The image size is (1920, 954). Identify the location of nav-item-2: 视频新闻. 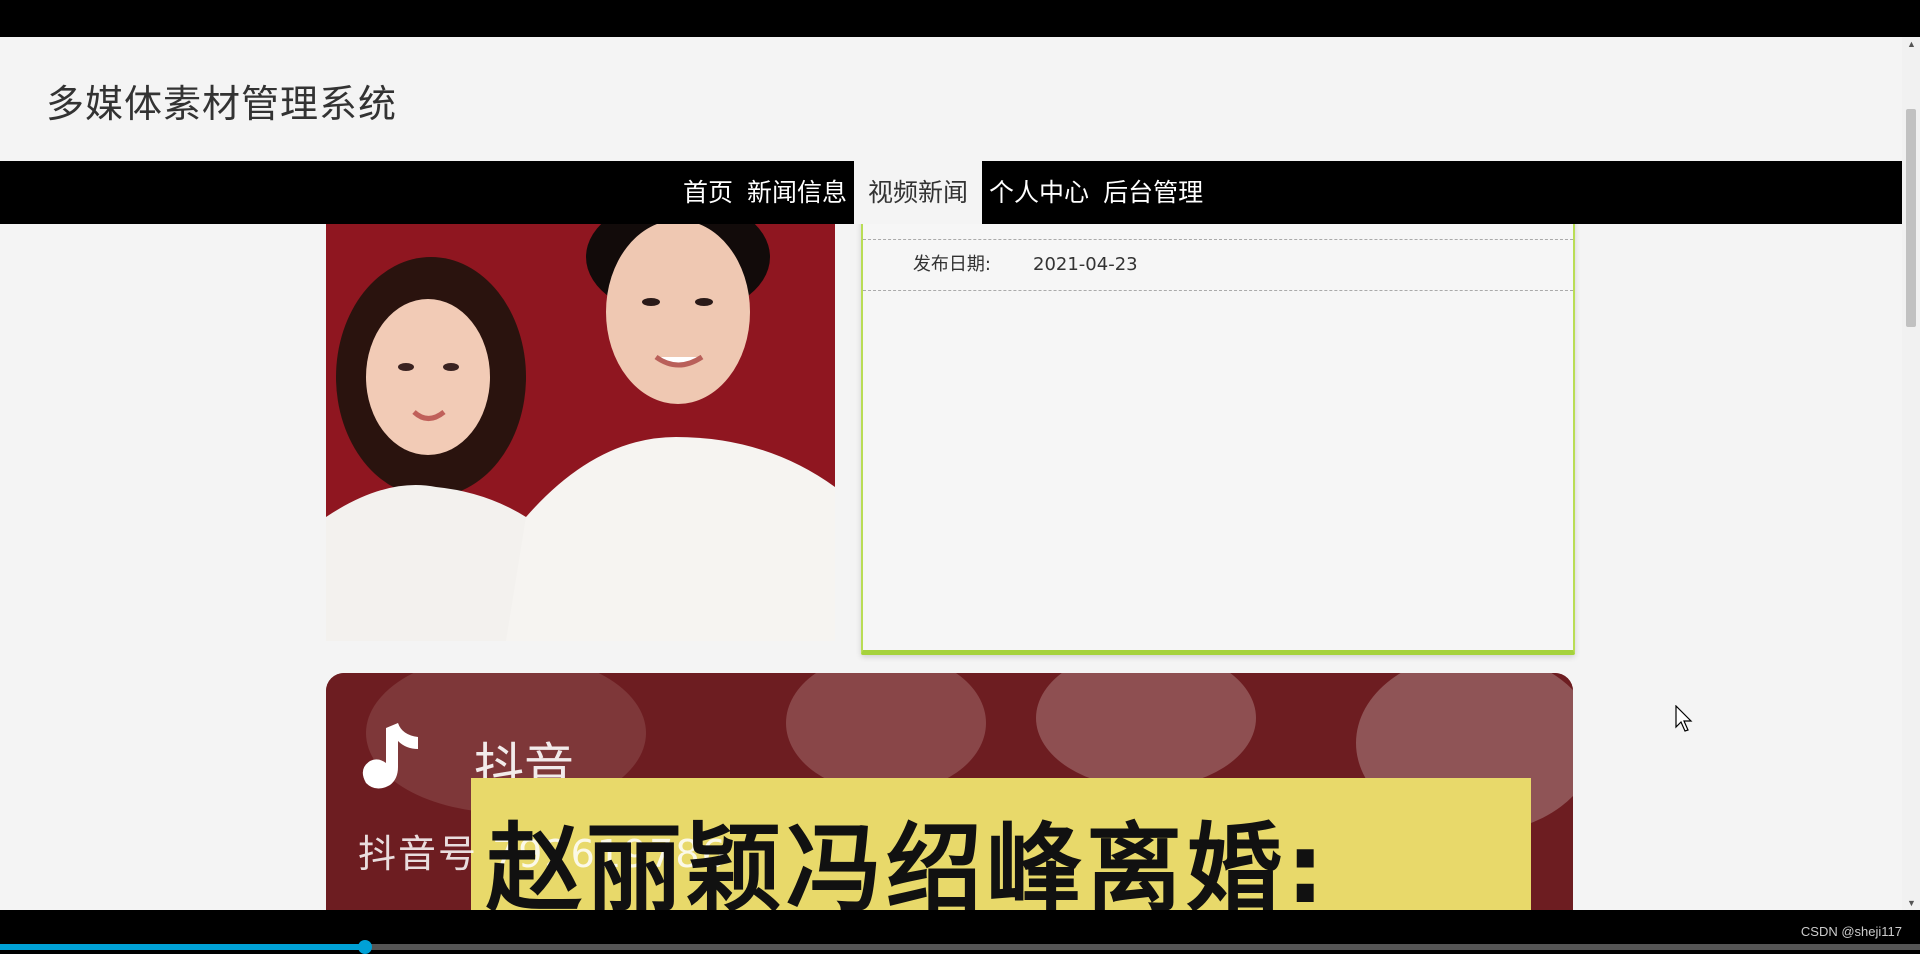
(918, 192).